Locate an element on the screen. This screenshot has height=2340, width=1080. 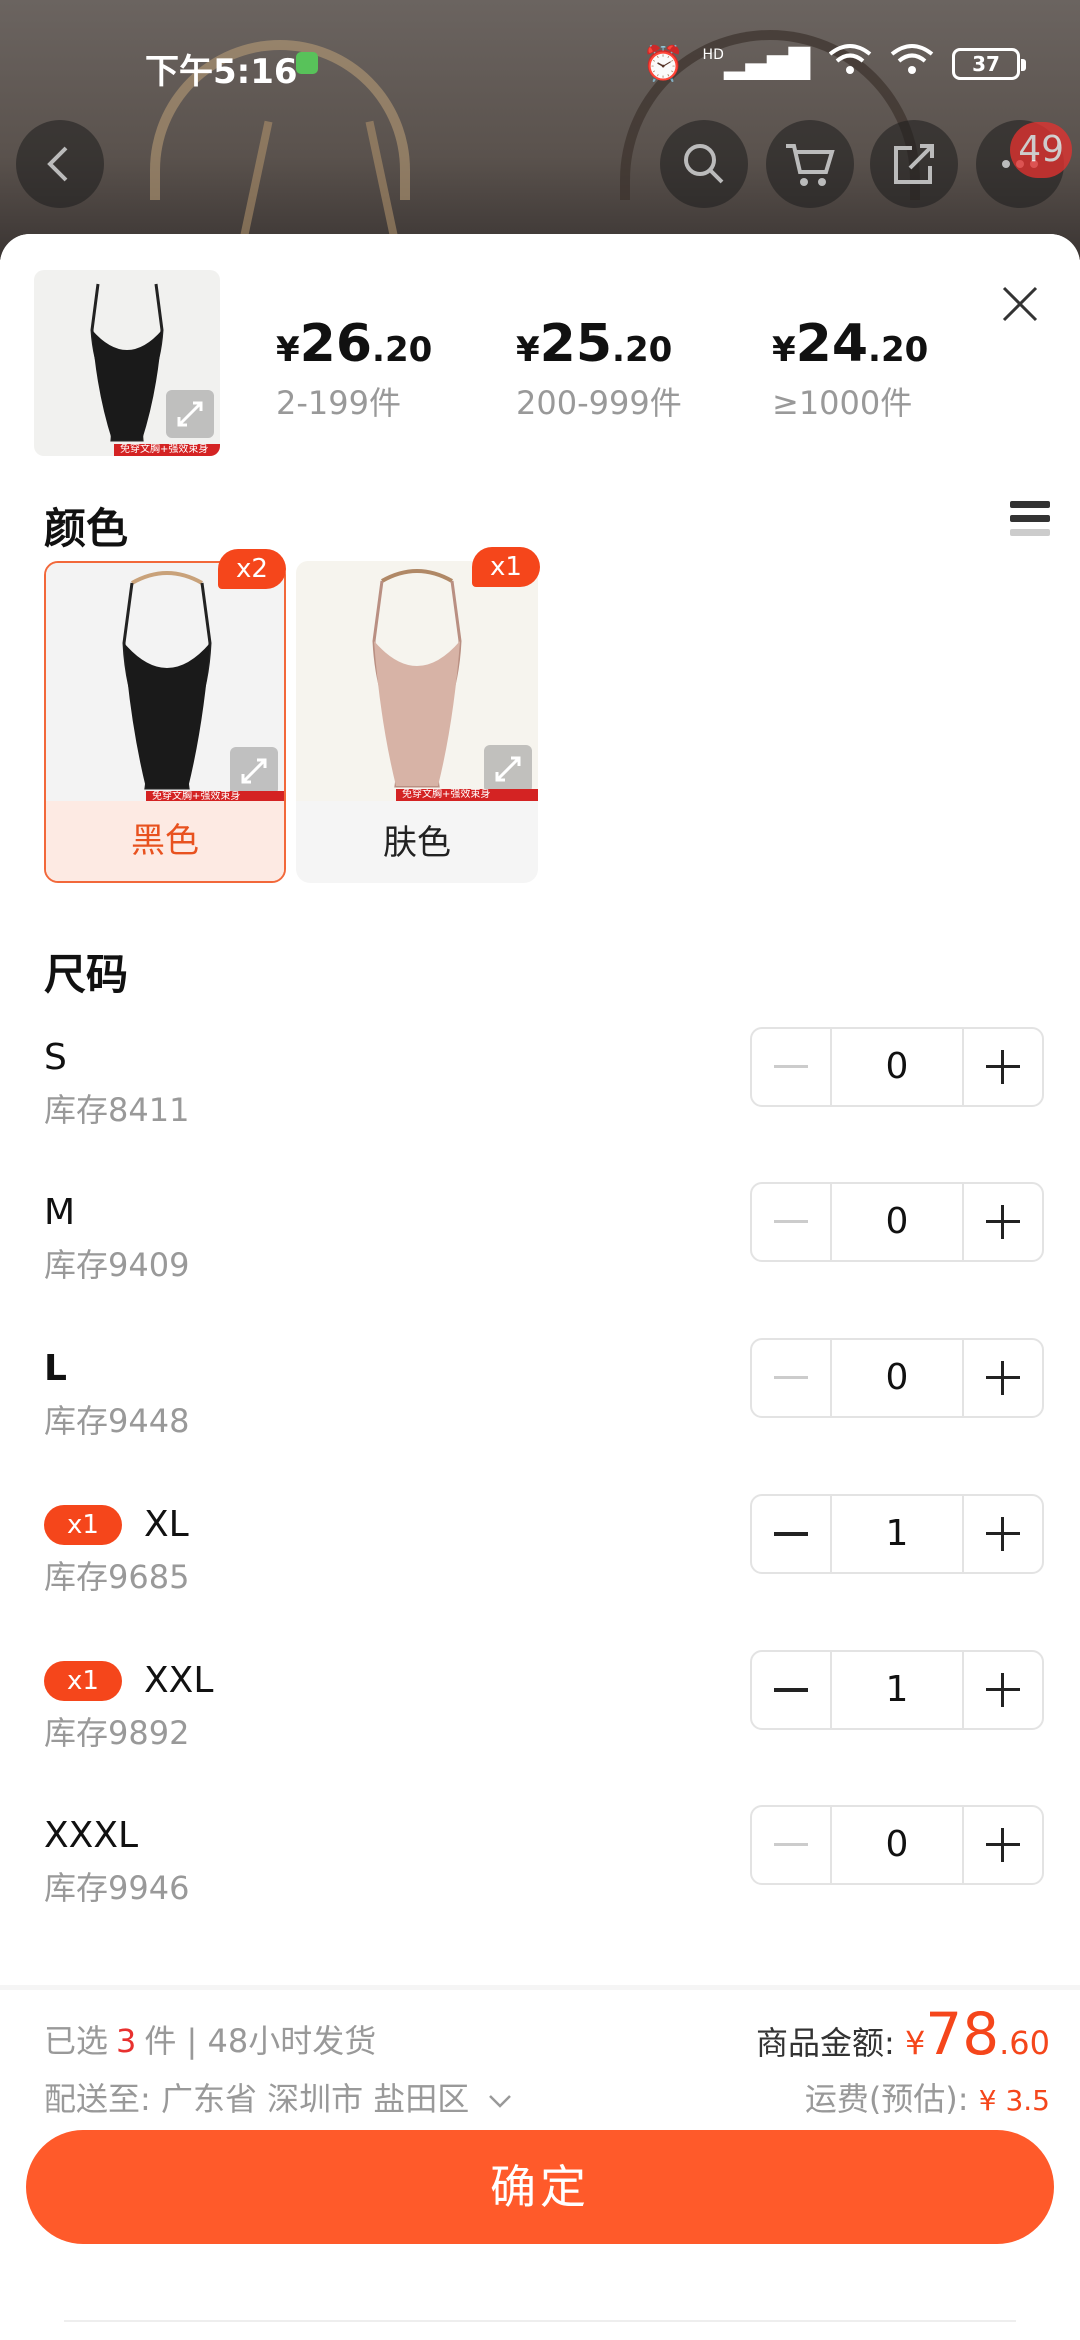
price-tier-3: ¥24.20 ≥1000件 is located at coordinates (850, 369).